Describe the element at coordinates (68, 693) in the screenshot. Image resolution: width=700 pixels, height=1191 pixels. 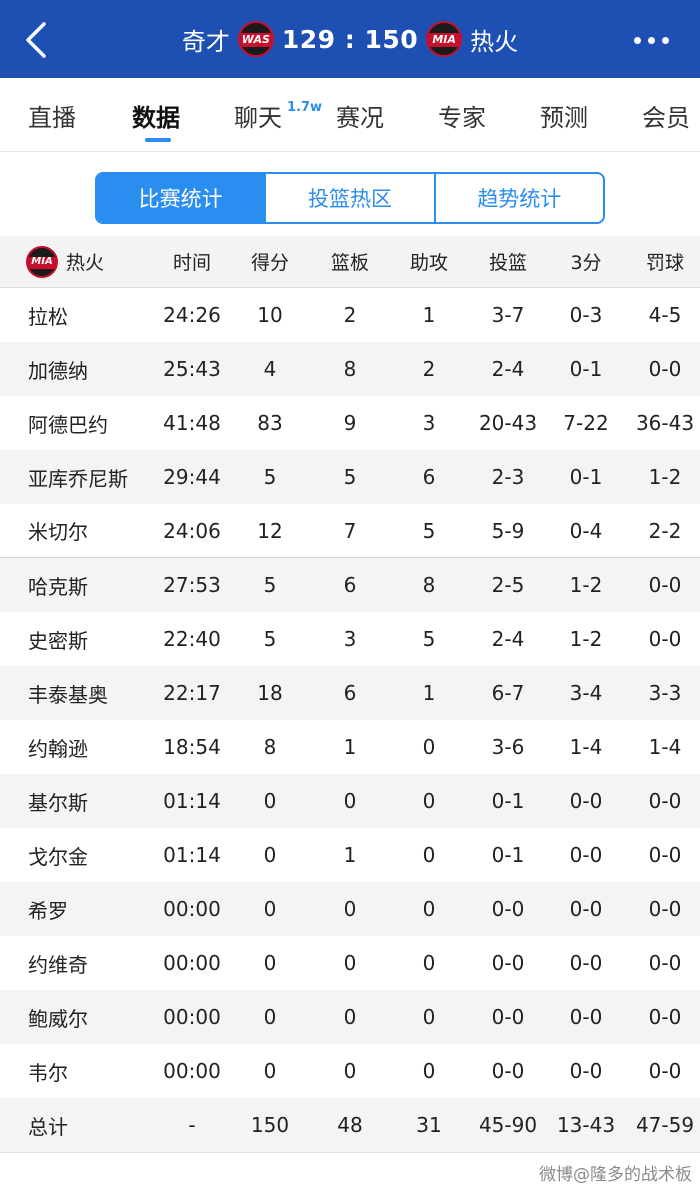
I see `player-name: 丰泰基奥` at that location.